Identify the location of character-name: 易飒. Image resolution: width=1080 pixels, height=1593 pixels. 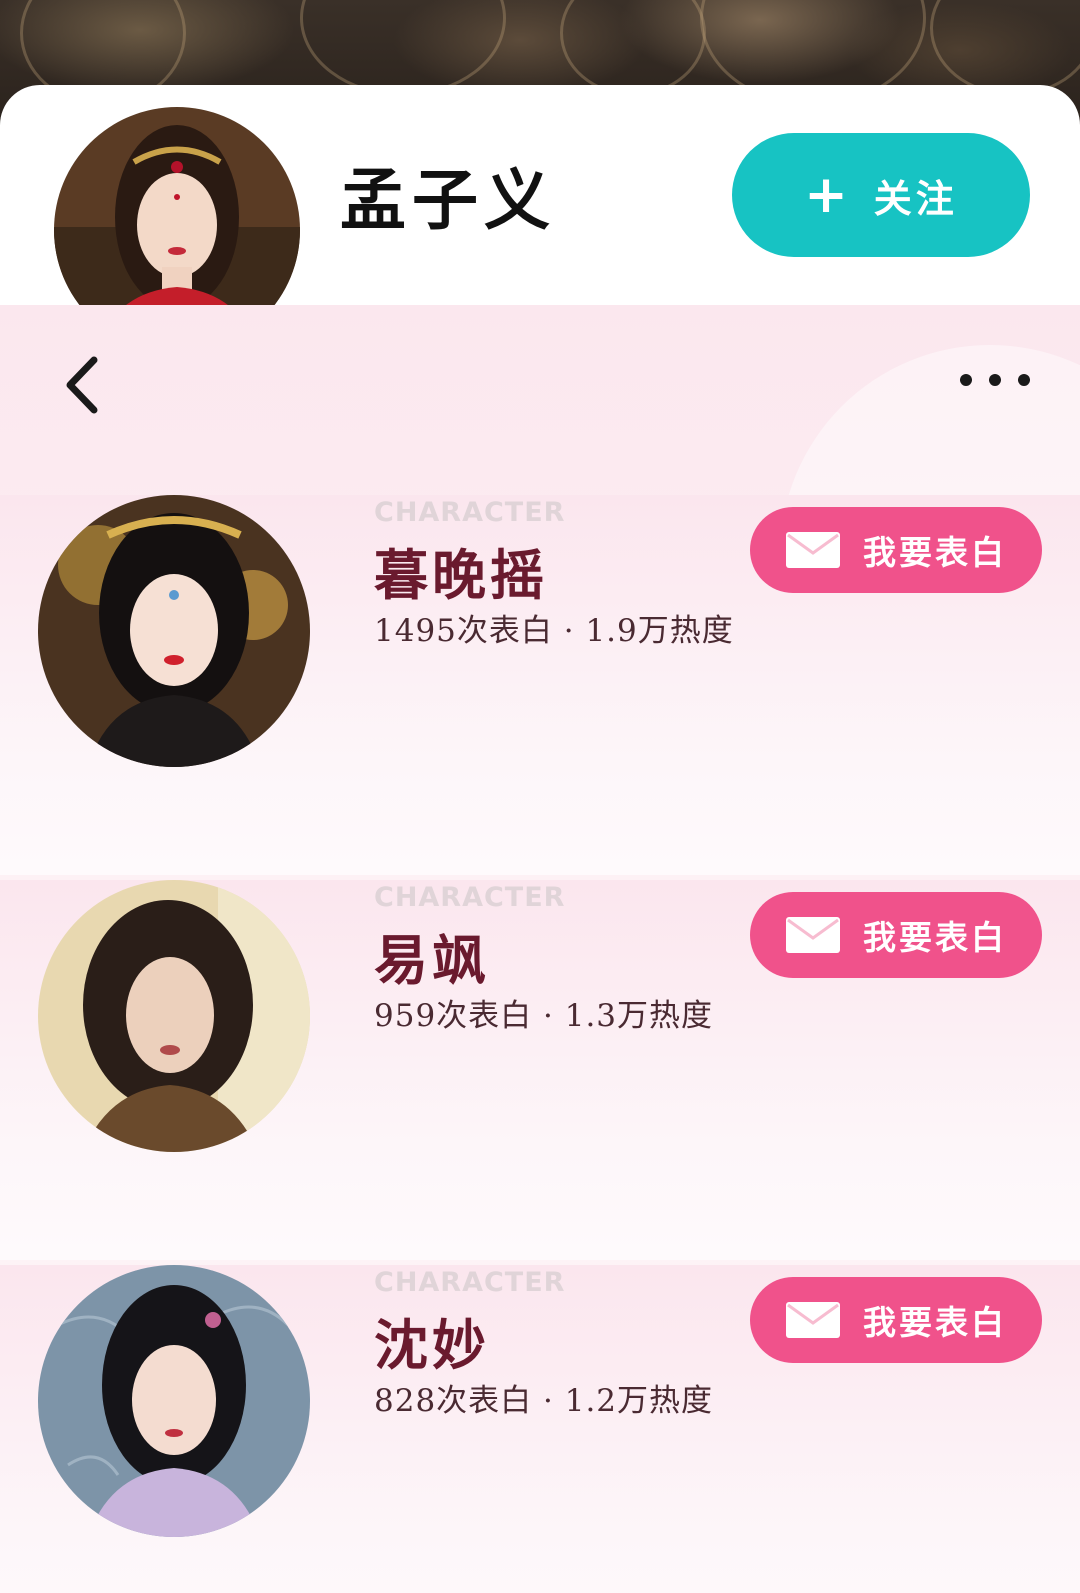
(432, 960).